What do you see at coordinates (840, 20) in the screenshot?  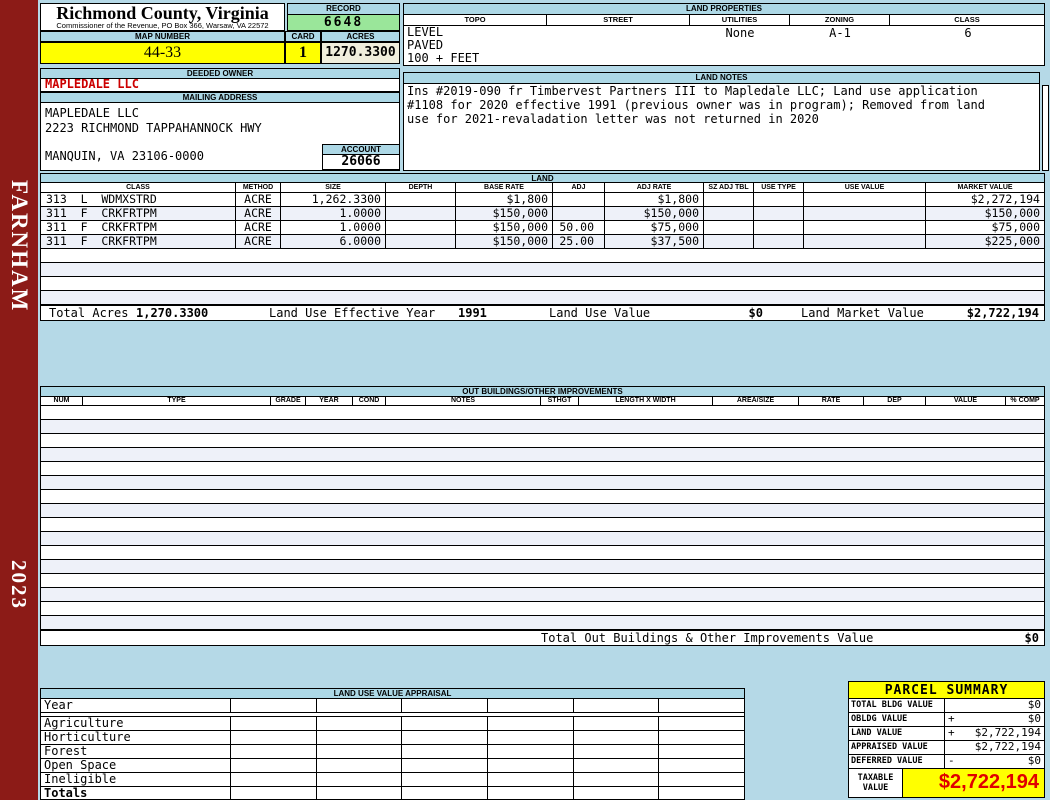 I see `column-header-zoning: ZONING` at bounding box center [840, 20].